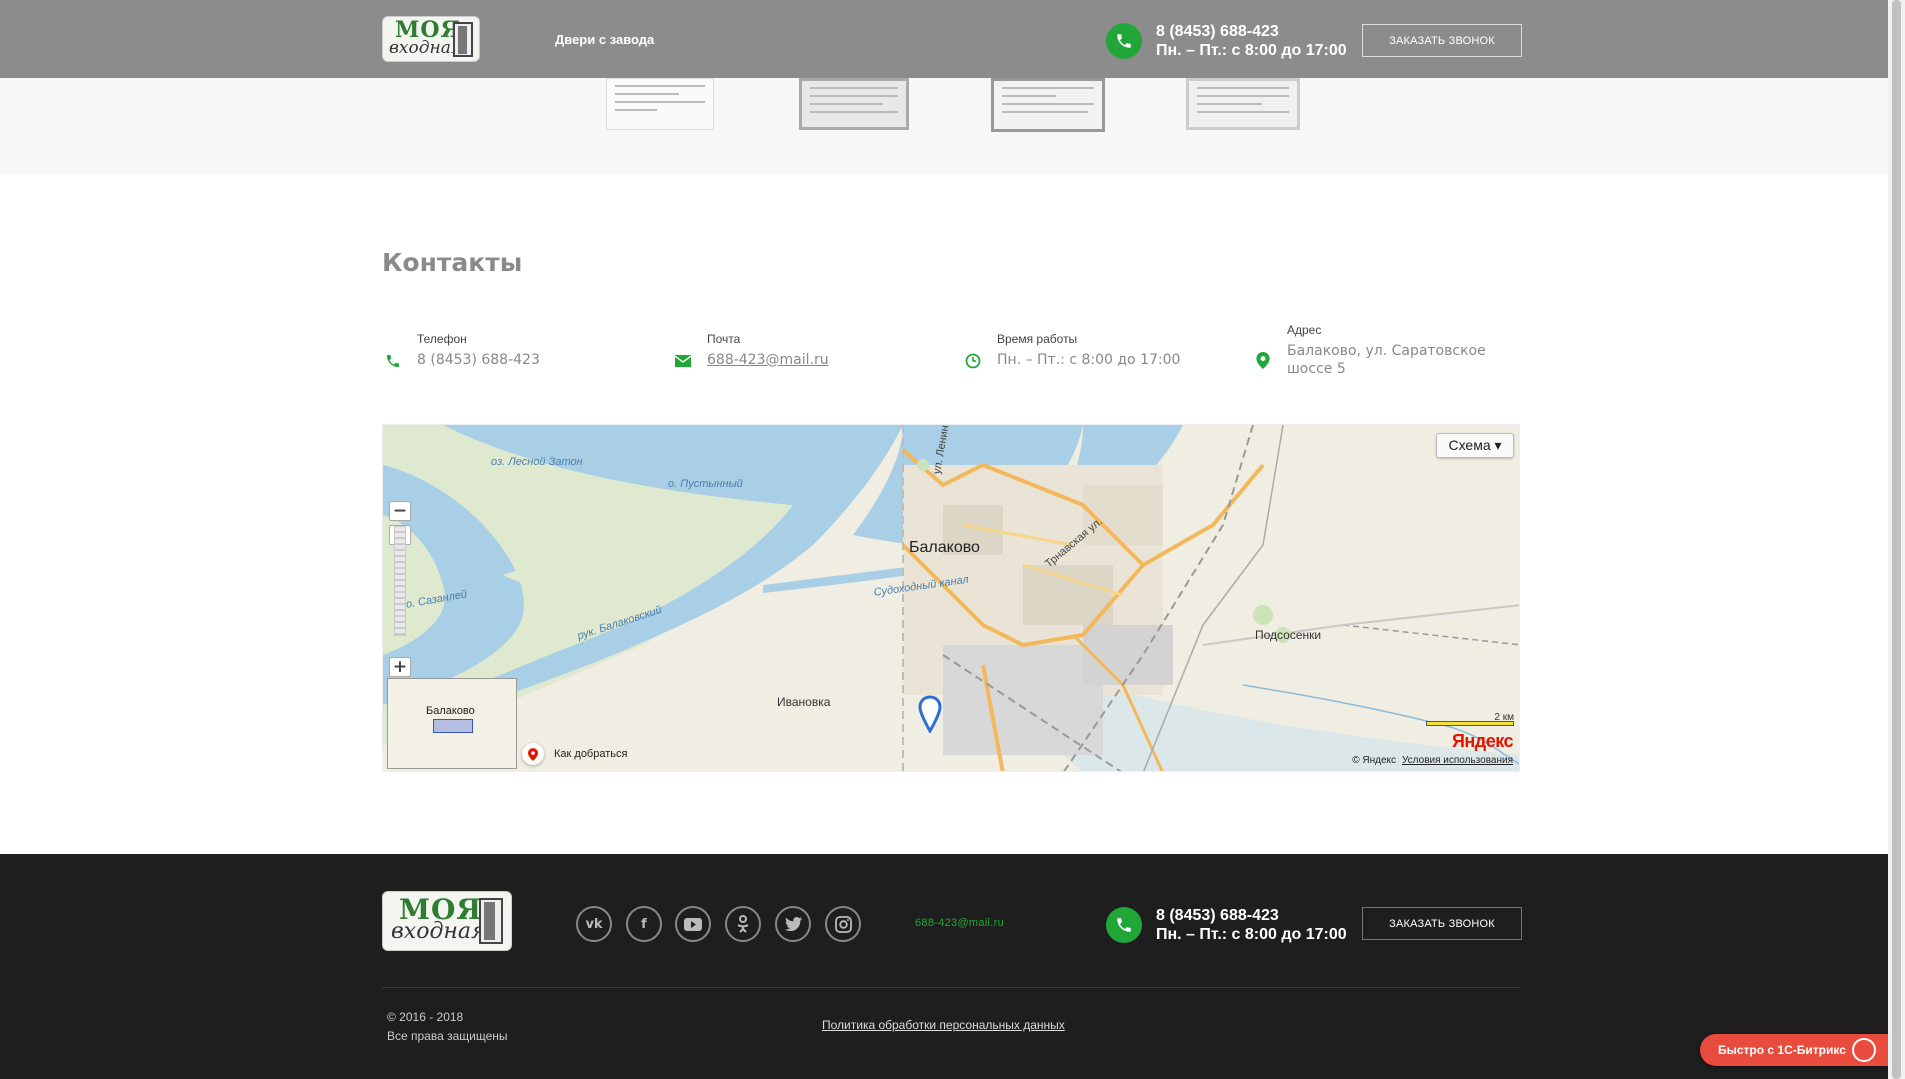 The image size is (1905, 1079). Describe the element at coordinates (1442, 40) in the screenshot. I see `order-call-button: Заказать звонок` at that location.